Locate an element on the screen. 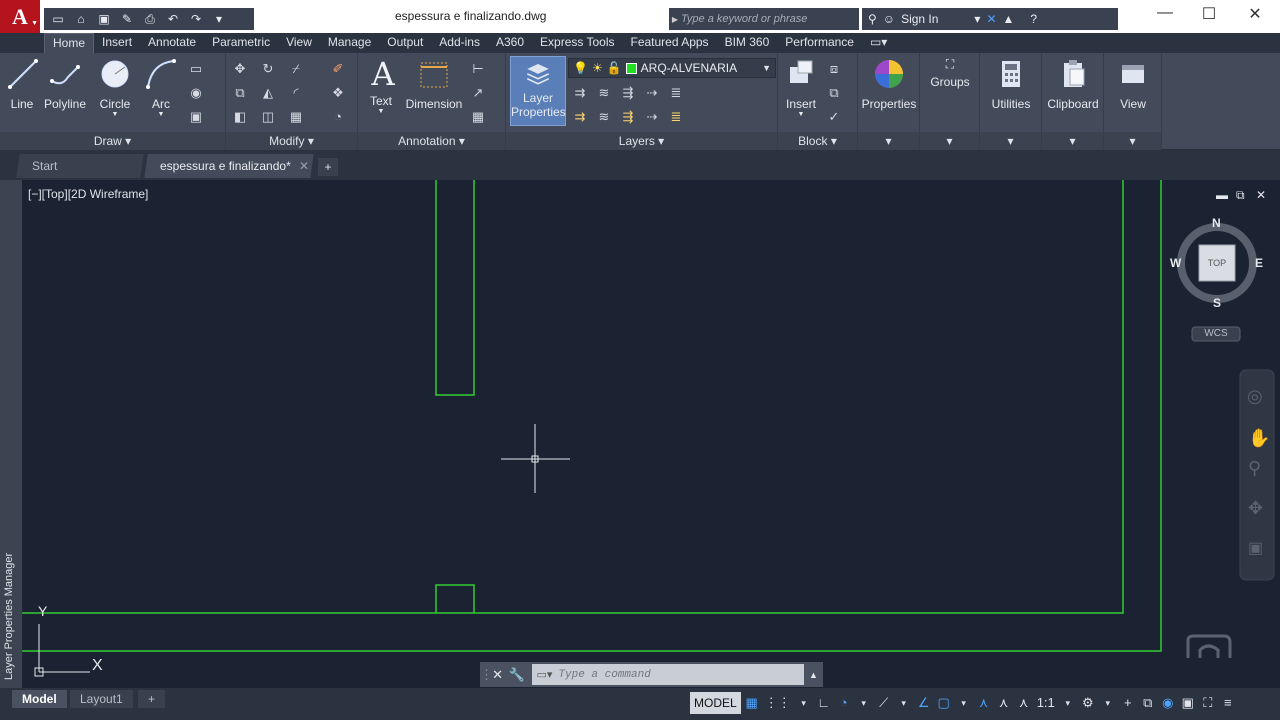 The width and height of the screenshot is (1280, 720). properties-panel-expand: ▾ is located at coordinates (888, 141).